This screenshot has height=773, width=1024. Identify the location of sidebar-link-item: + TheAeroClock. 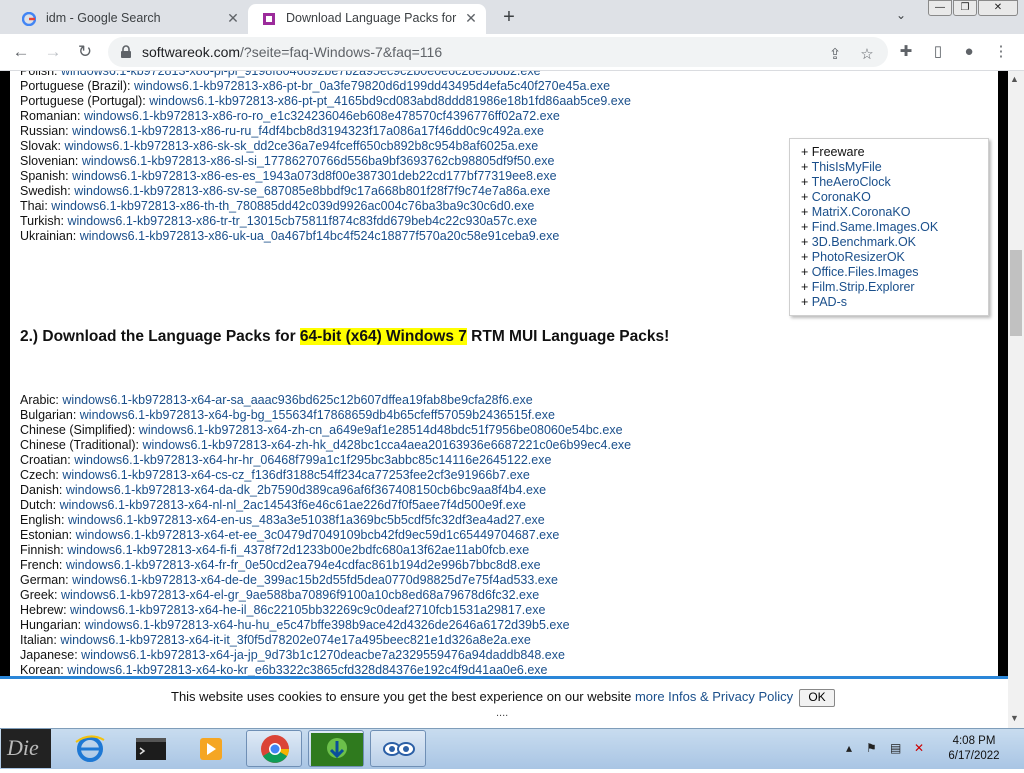
(846, 182).